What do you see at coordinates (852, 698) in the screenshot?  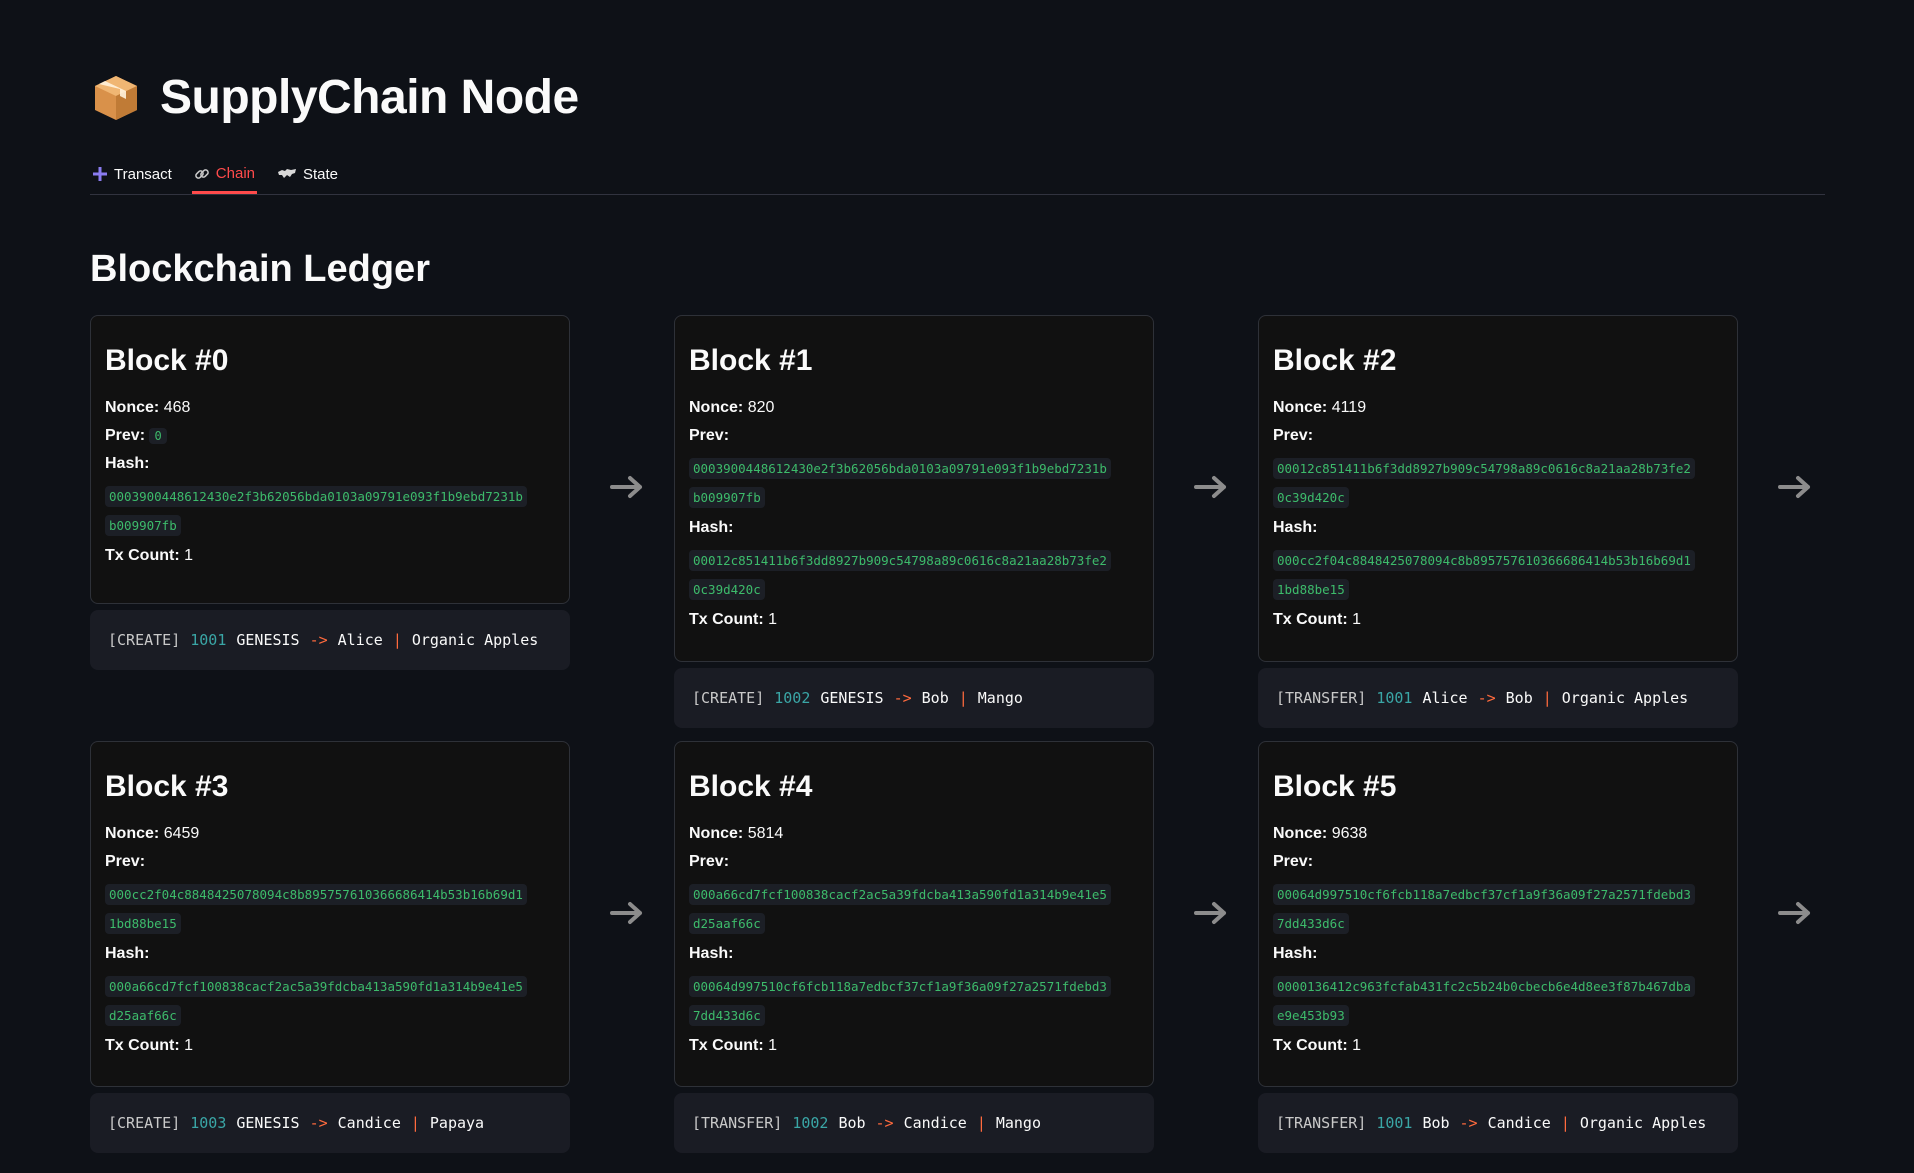 I see `tx-from: GENESIS` at bounding box center [852, 698].